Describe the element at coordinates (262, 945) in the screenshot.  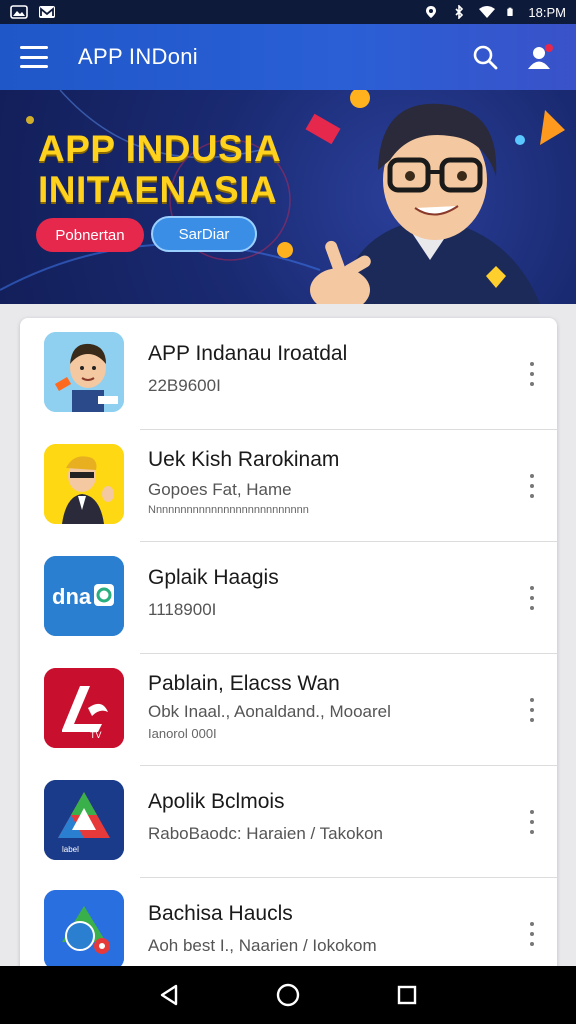
I see `app-subtitle: Aoh best I., Naarien / Iokokom` at that location.